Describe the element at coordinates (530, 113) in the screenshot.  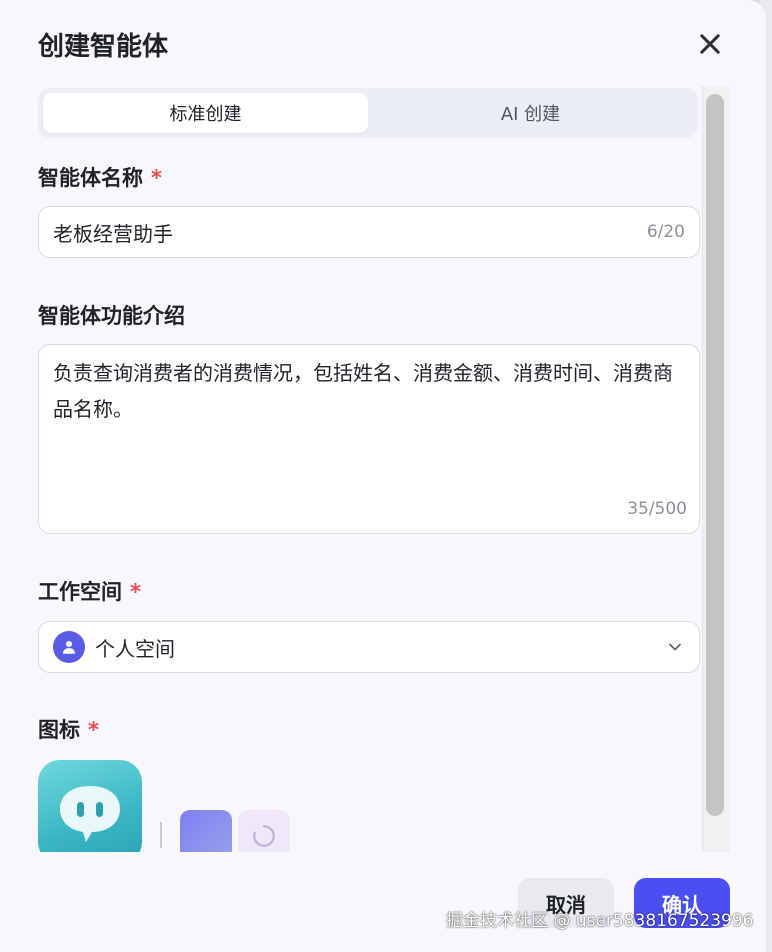
I see `tab-ai-create: AI 创建` at that location.